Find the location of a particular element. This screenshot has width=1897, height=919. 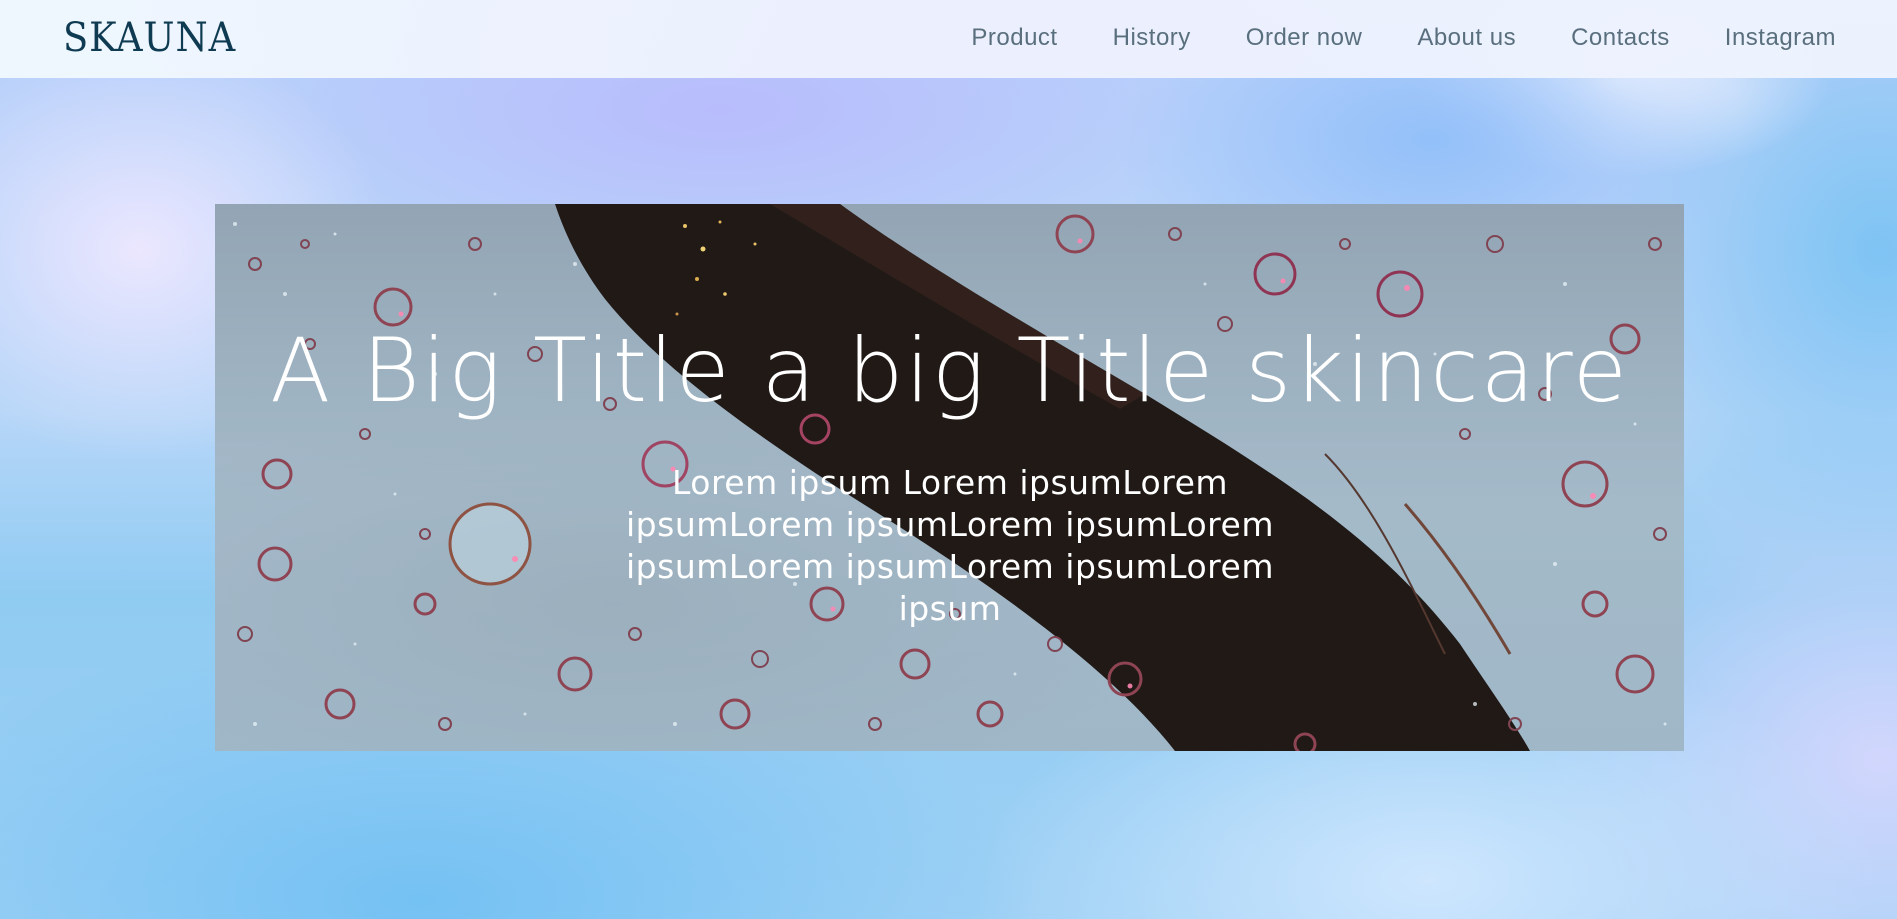

nav-link-contacts: Contacts is located at coordinates (1620, 38).